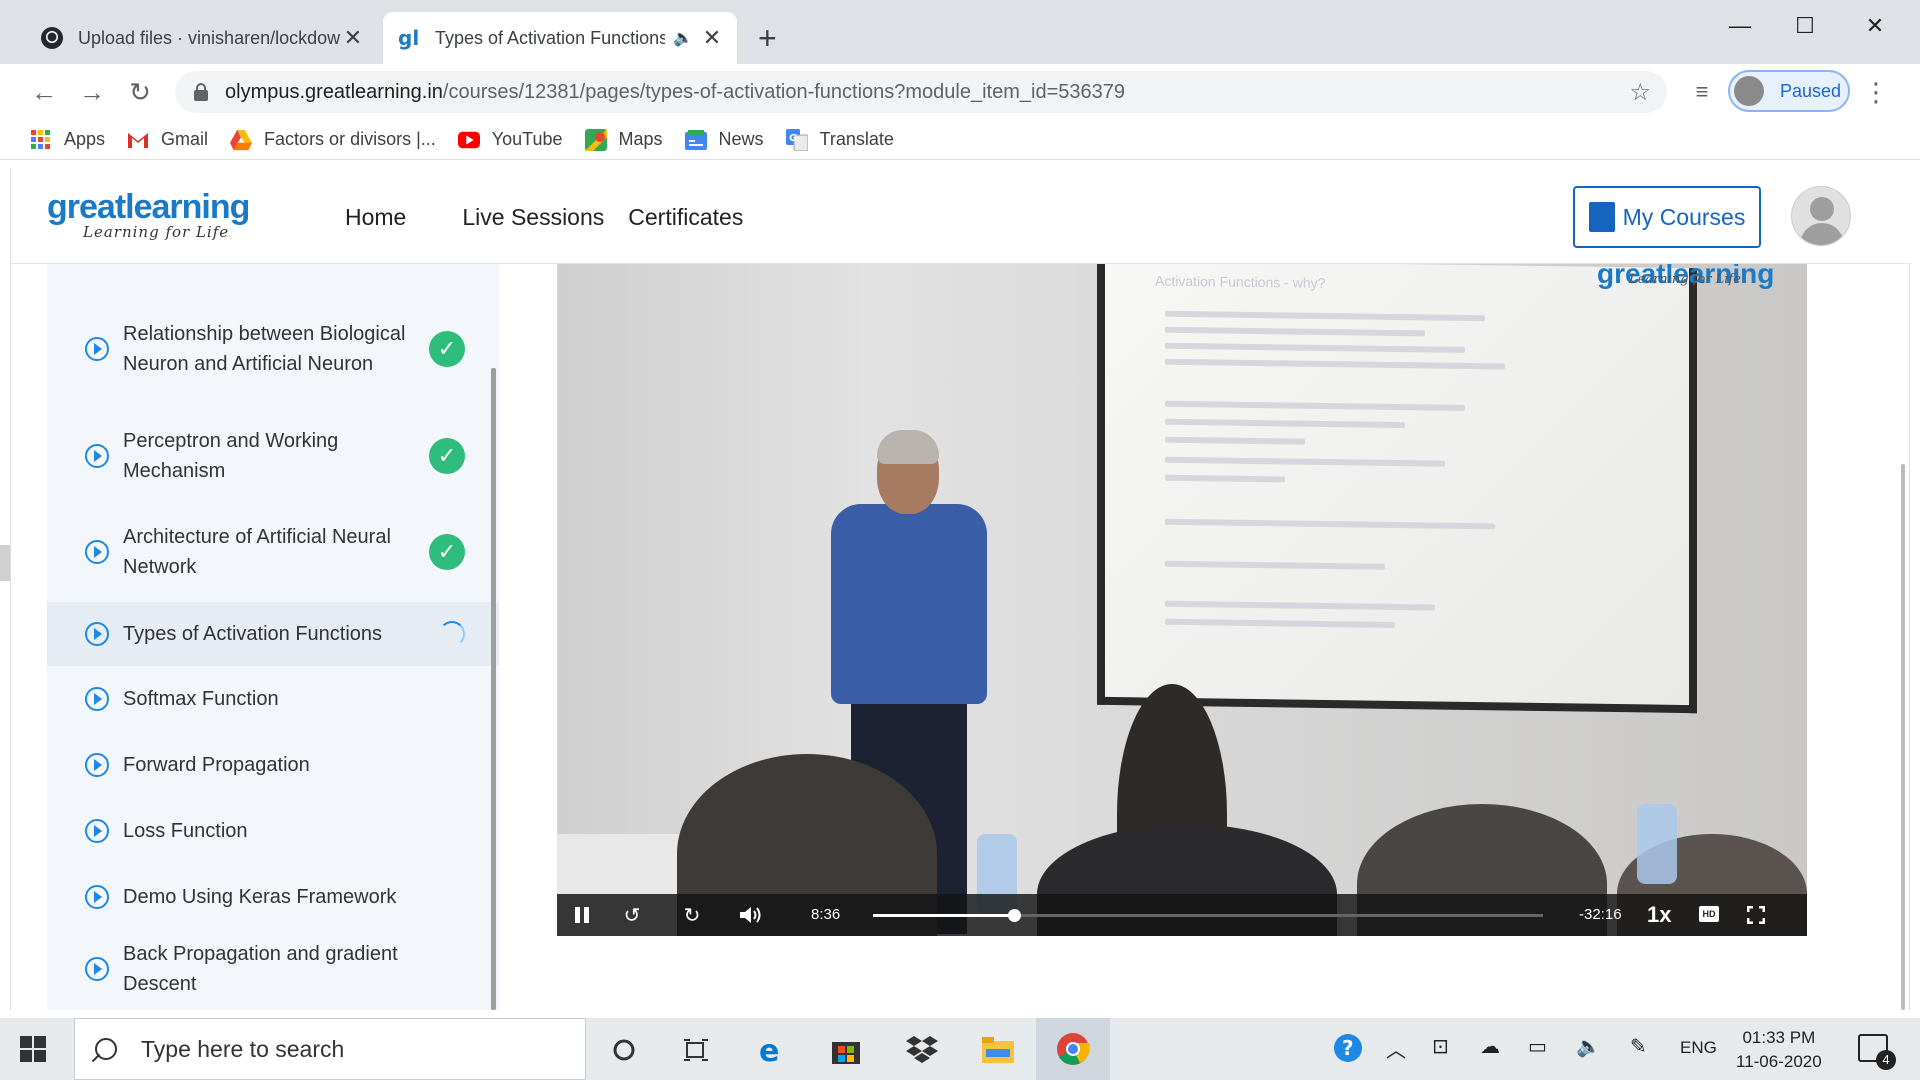 The height and width of the screenshot is (1080, 1920). What do you see at coordinates (751, 915) in the screenshot?
I see `volume-icon` at bounding box center [751, 915].